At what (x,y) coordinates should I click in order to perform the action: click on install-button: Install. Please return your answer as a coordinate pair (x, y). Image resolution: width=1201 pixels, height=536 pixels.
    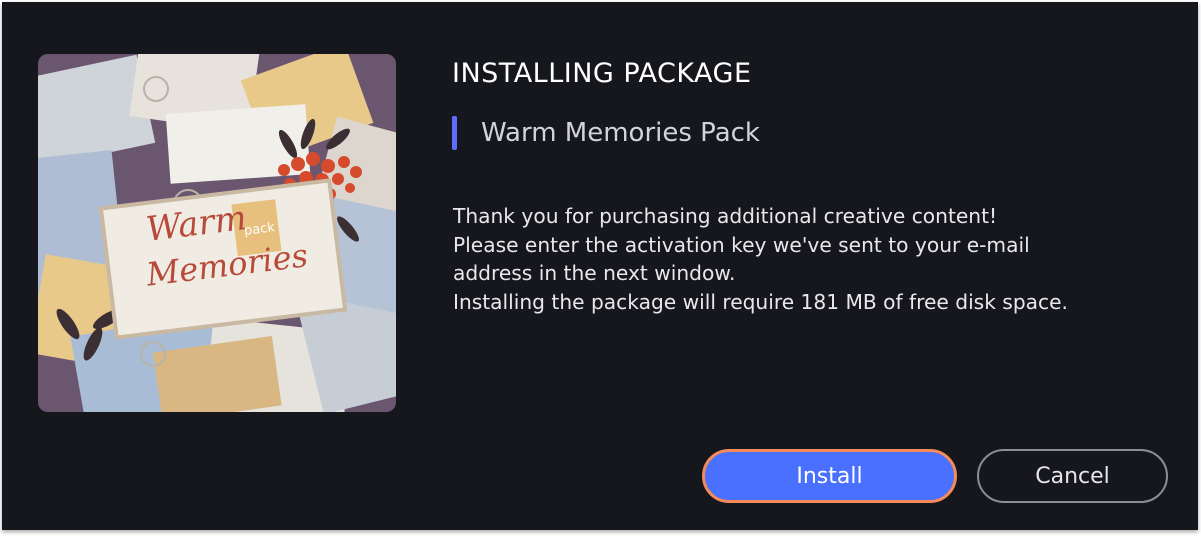
    Looking at the image, I should click on (829, 476).